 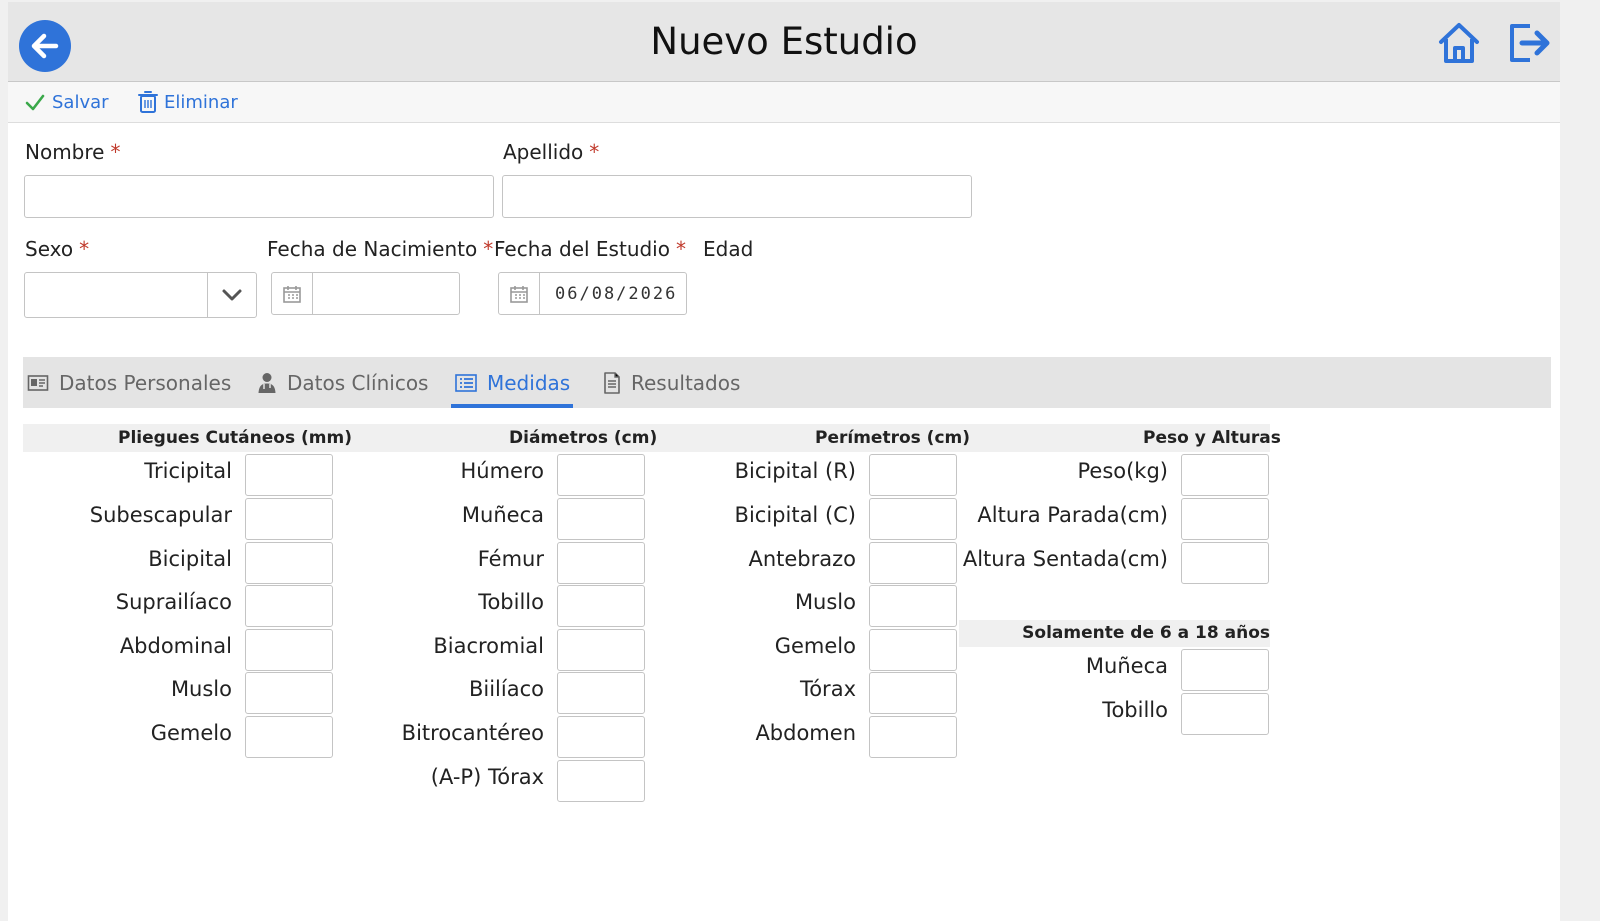 What do you see at coordinates (1225, 475) in the screenshot?
I see `peso-input` at bounding box center [1225, 475].